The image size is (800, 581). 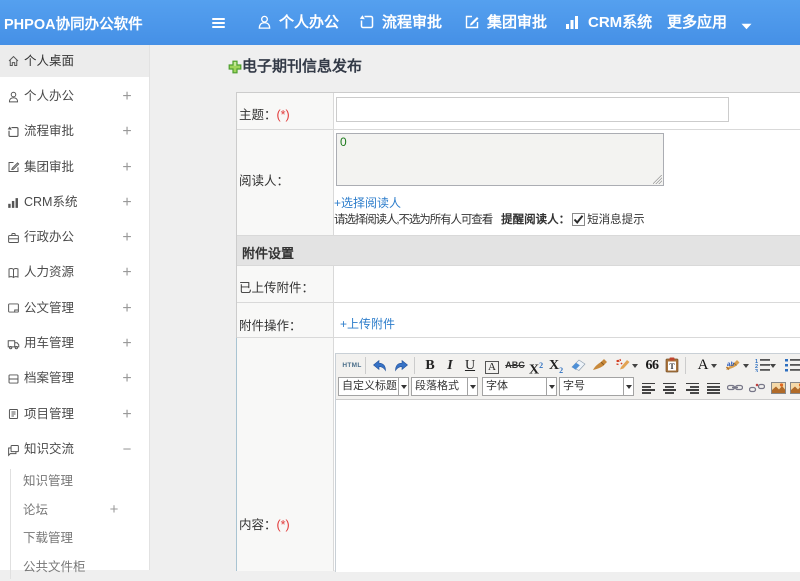 I want to click on svg-text: T, so click(x=672, y=366).